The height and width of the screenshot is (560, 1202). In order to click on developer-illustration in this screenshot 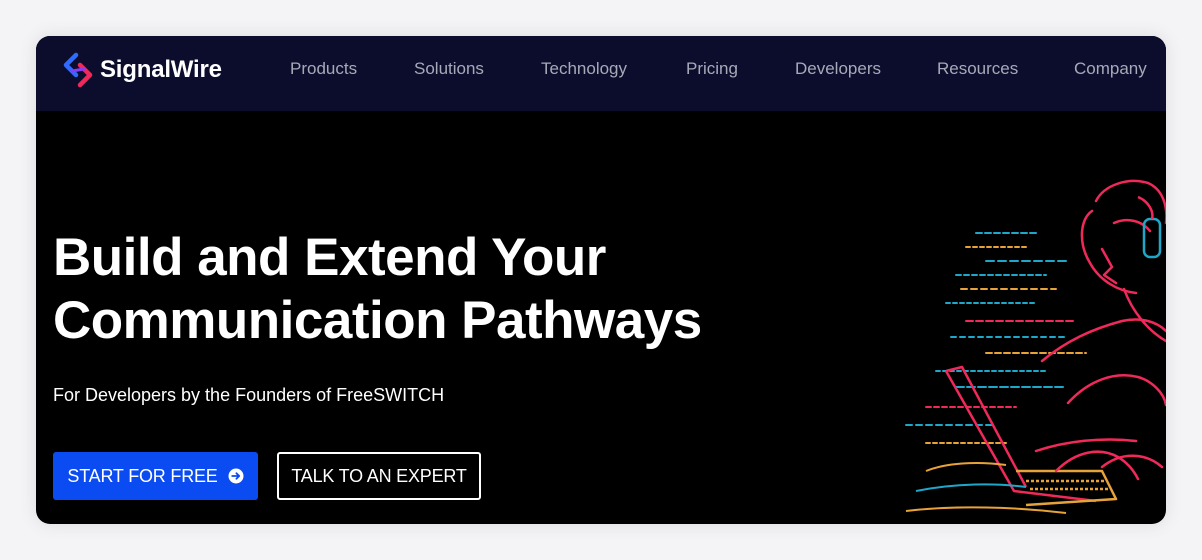, I will do `click(1035, 346)`.